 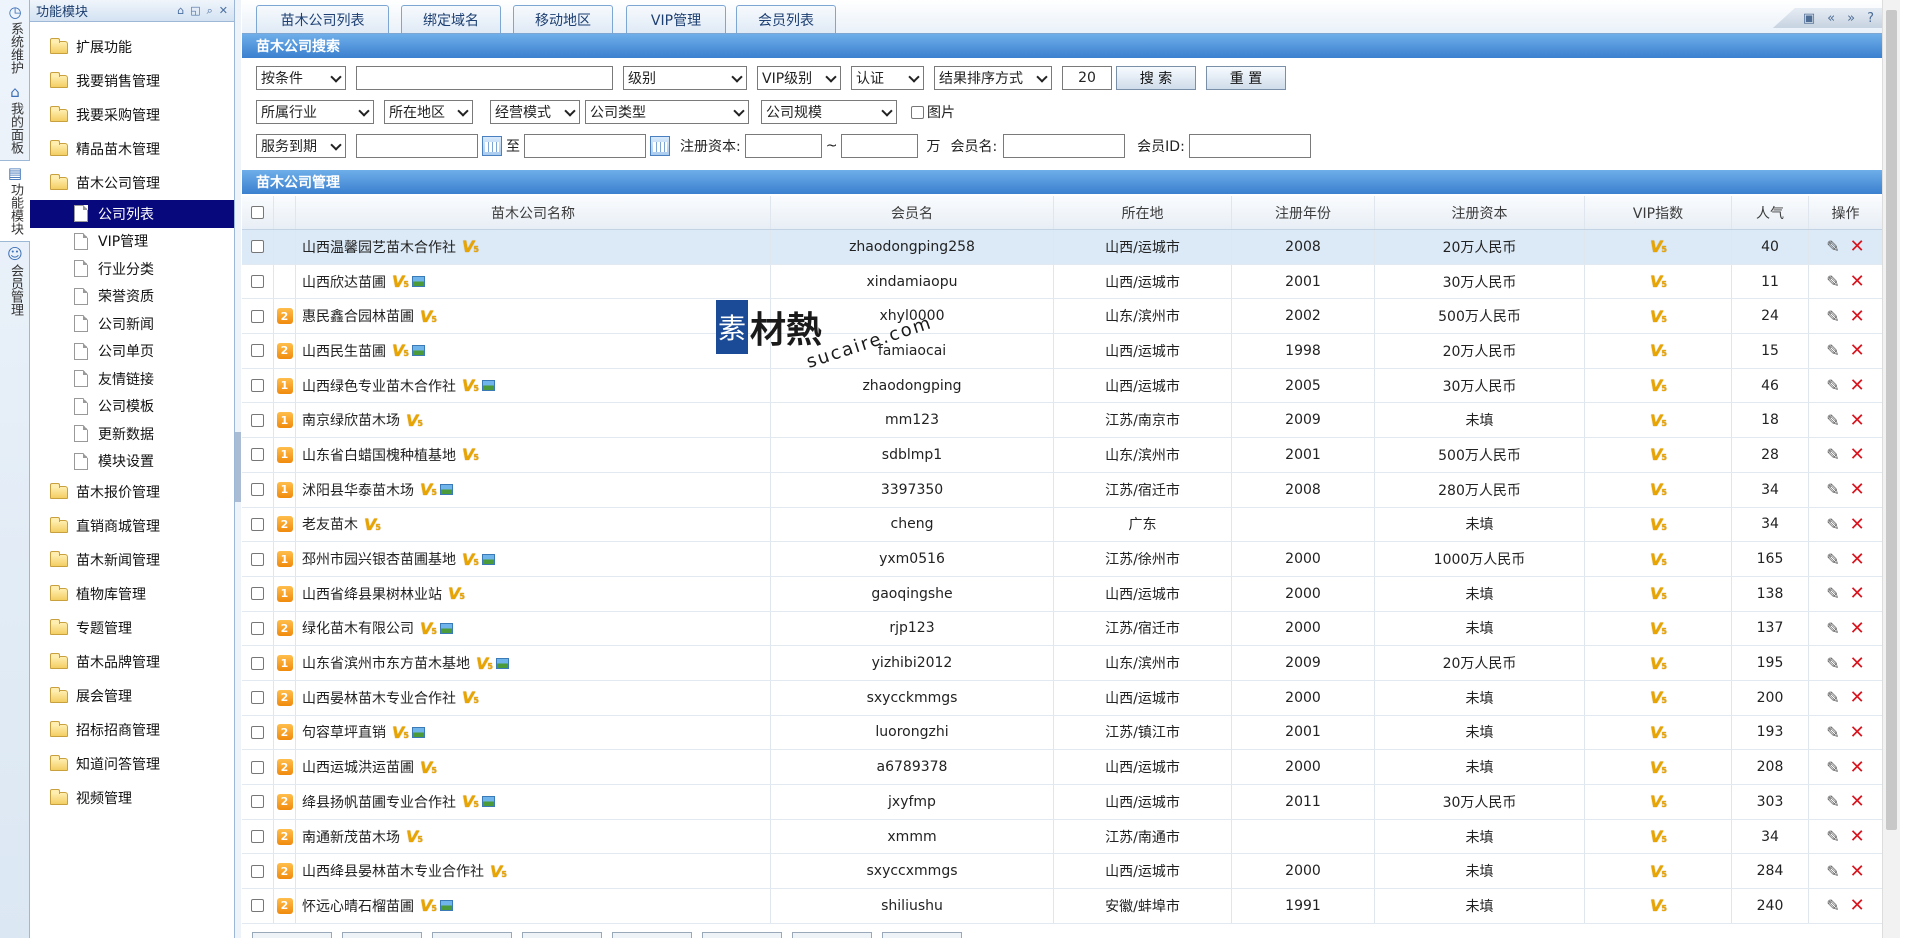 I want to click on capital-min-input, so click(x=783, y=146).